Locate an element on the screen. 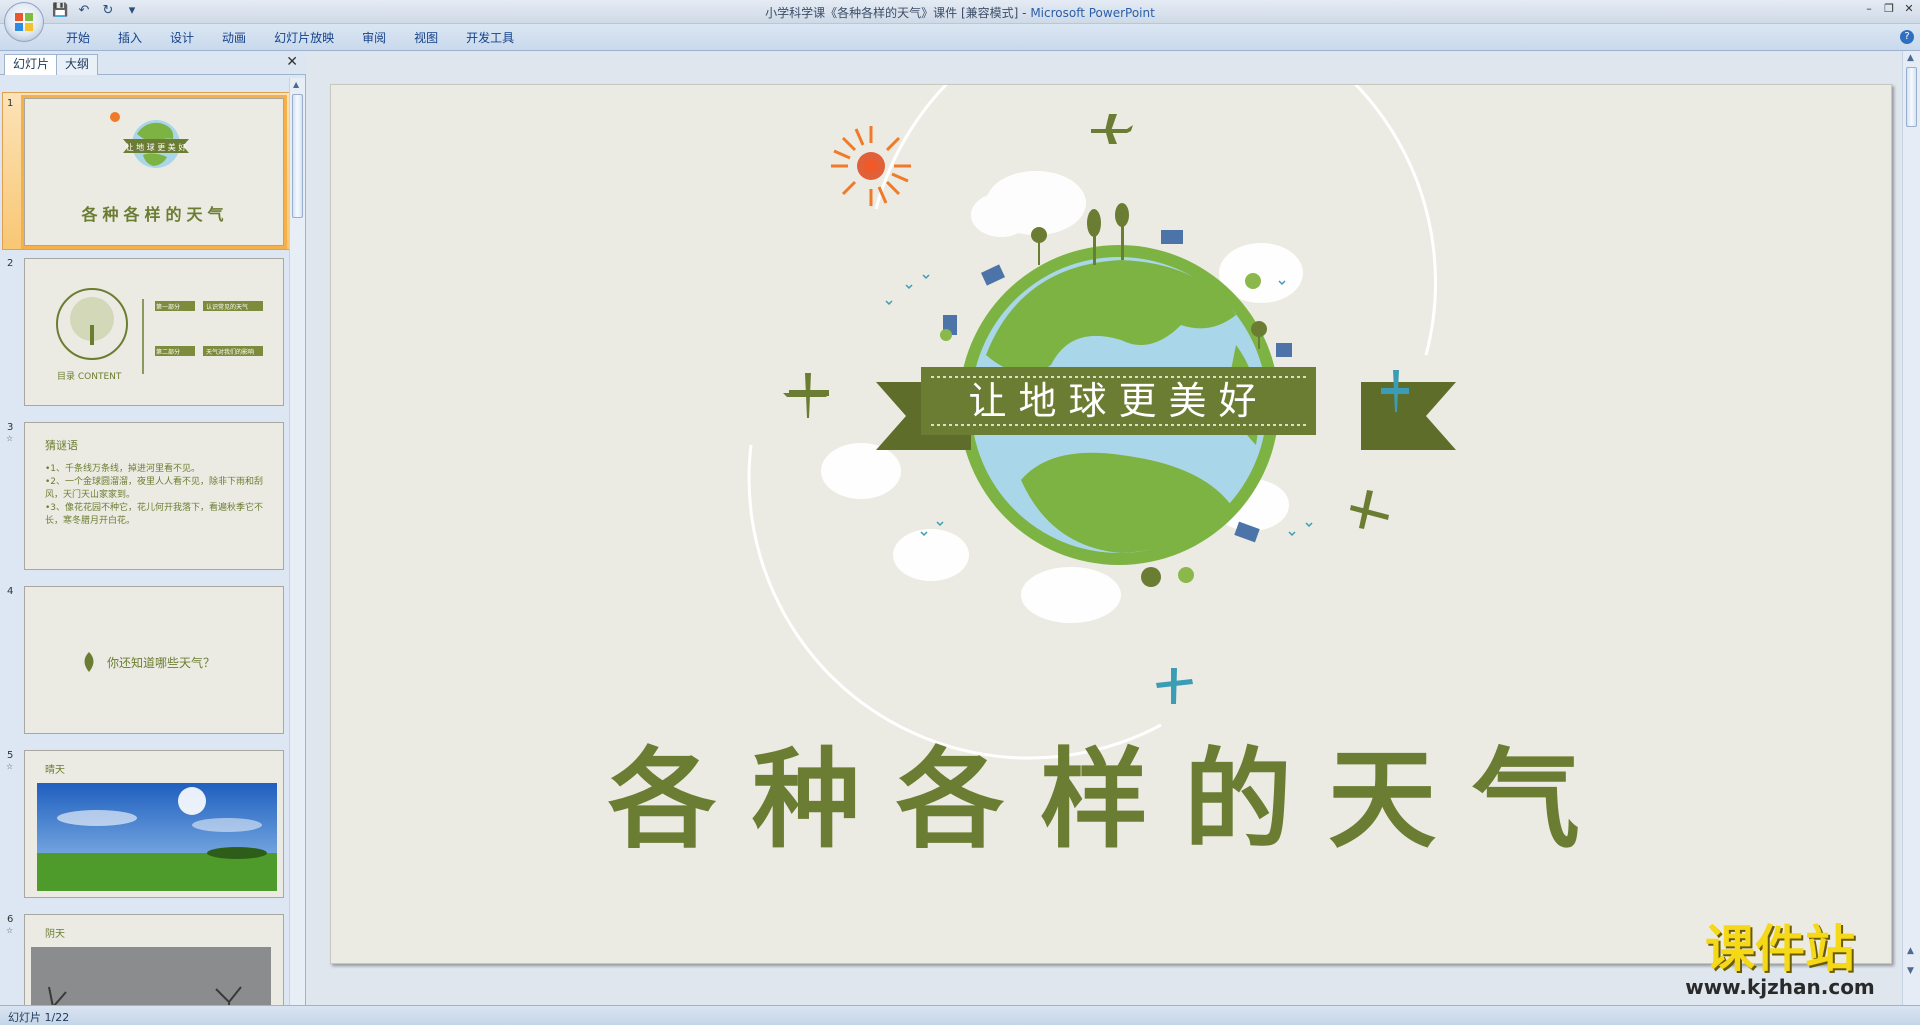 The height and width of the screenshot is (1025, 1920). tab-slideshow: 幻灯片放映 is located at coordinates (304, 38).